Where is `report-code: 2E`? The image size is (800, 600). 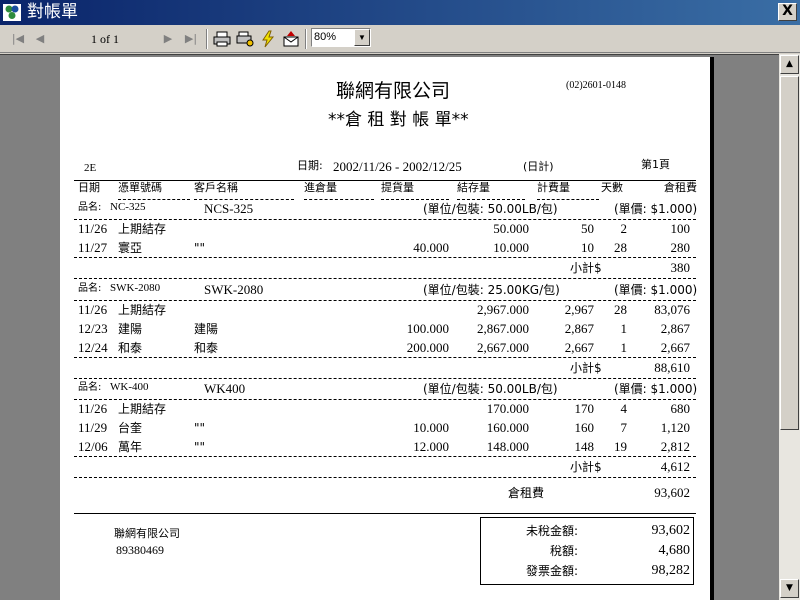 report-code: 2E is located at coordinates (90, 168).